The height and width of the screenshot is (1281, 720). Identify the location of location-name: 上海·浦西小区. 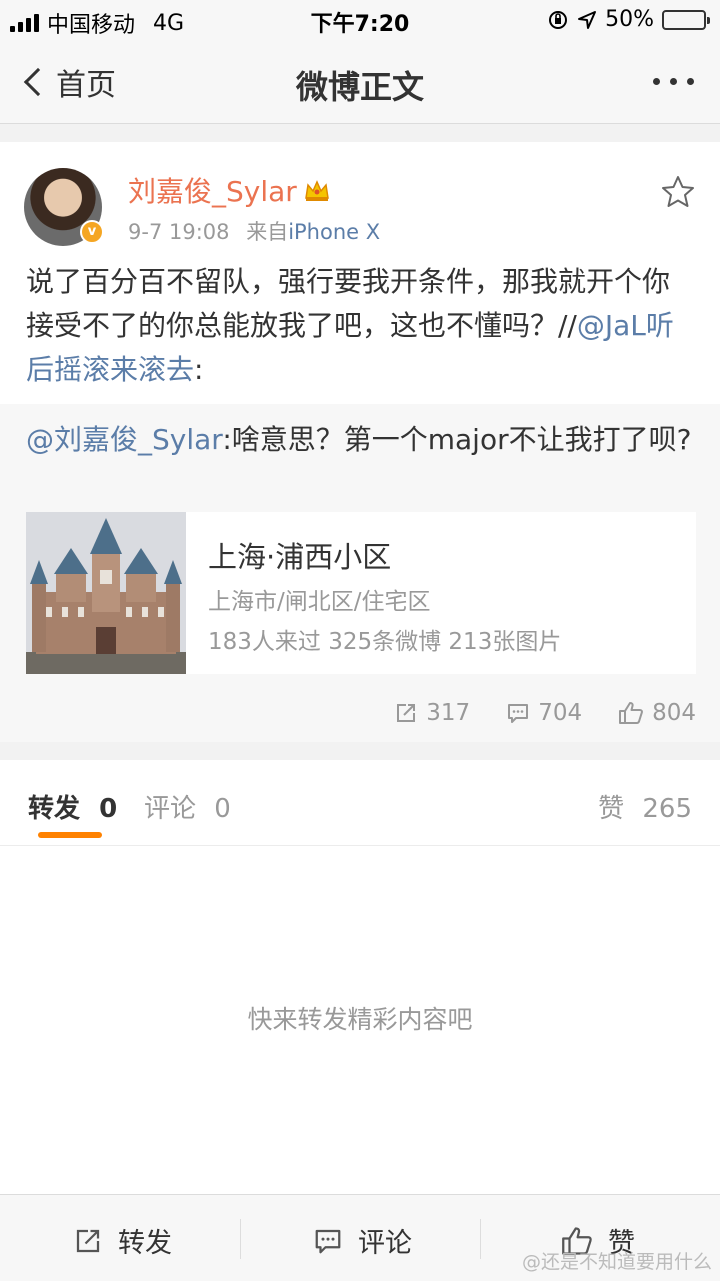
(300, 557).